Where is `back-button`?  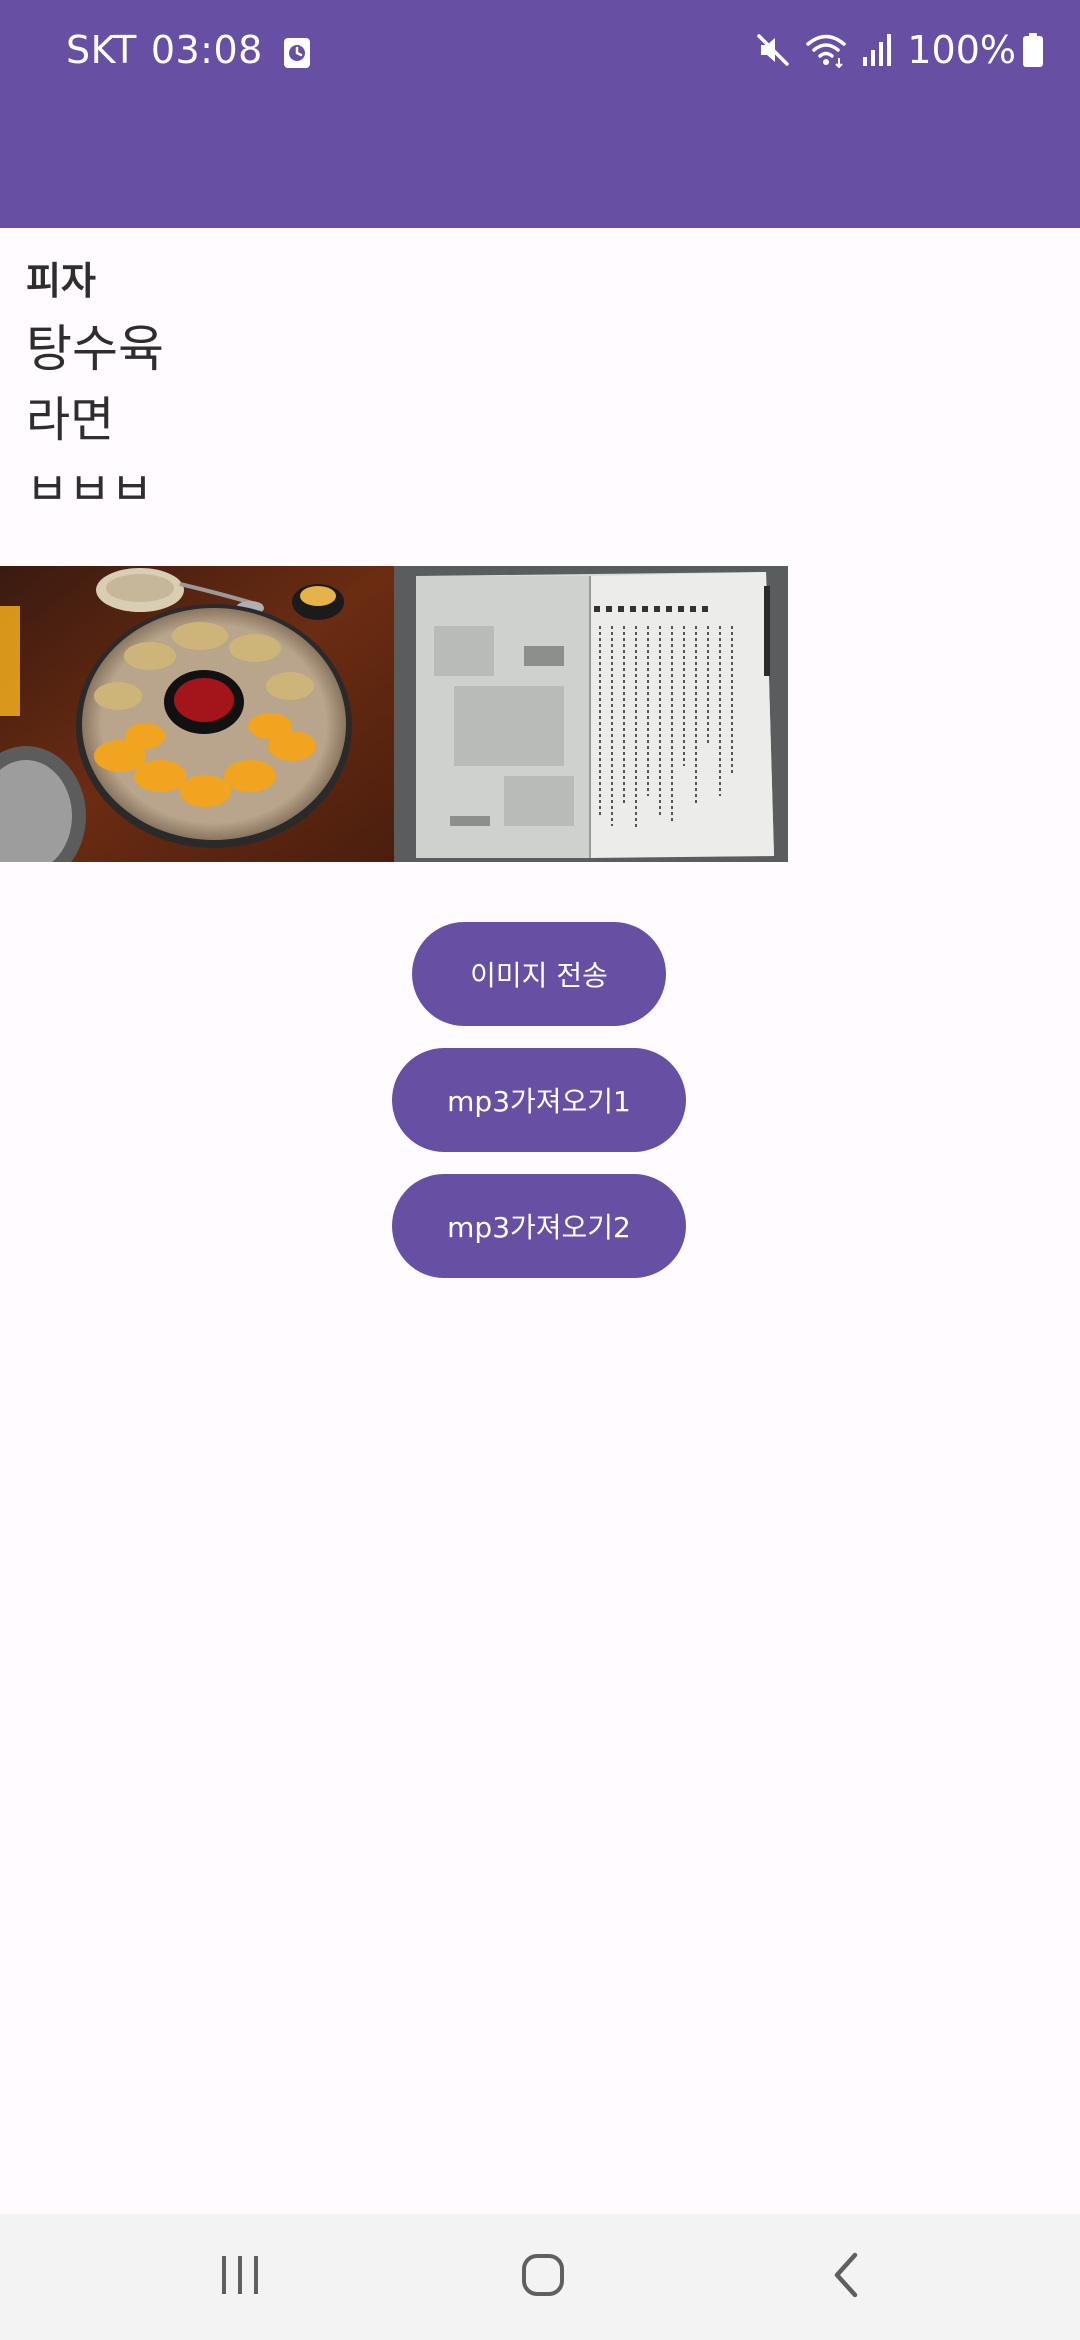
back-button is located at coordinates (846, 2277).